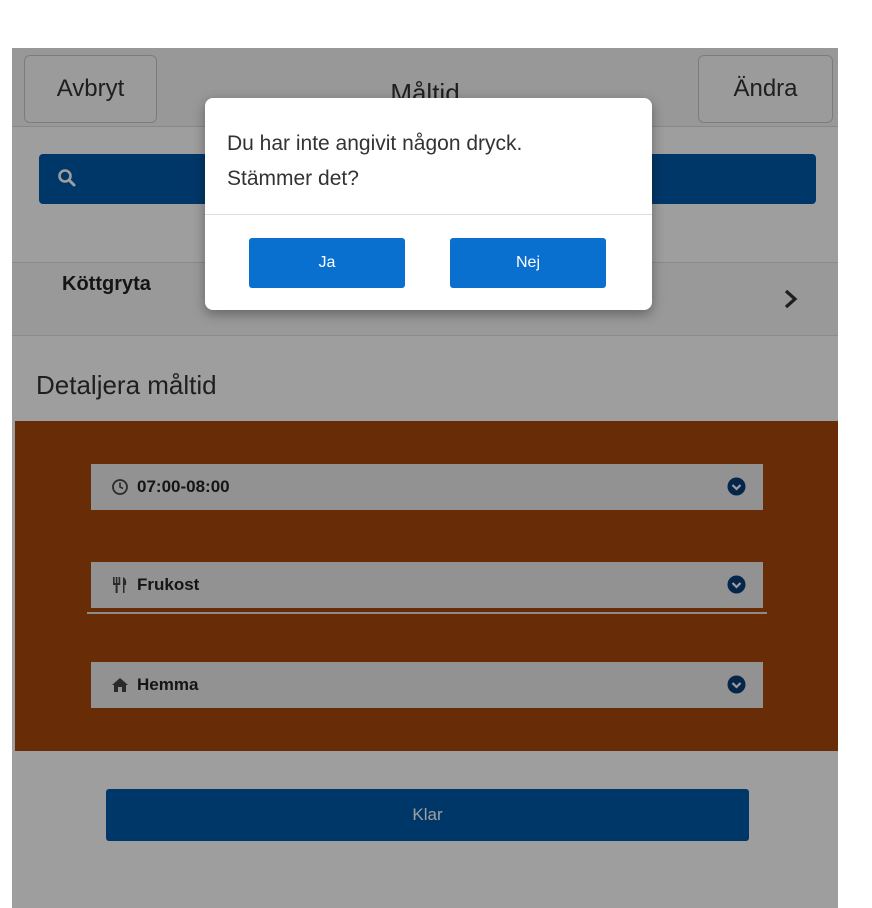 Image resolution: width=872 pixels, height=908 pixels. Describe the element at coordinates (327, 263) in the screenshot. I see `yes-button: Ja` at that location.